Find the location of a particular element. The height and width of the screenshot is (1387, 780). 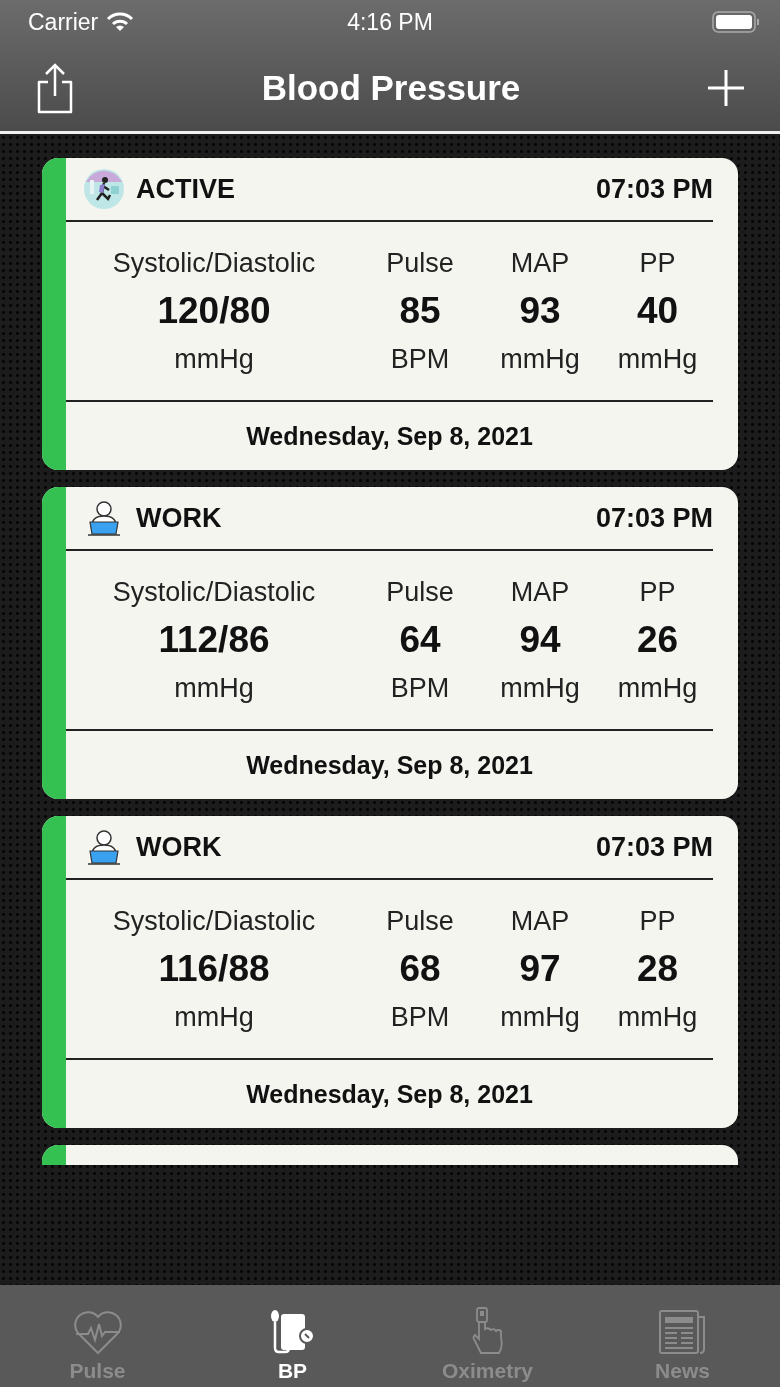

measure-value: 64 is located at coordinates (420, 640).